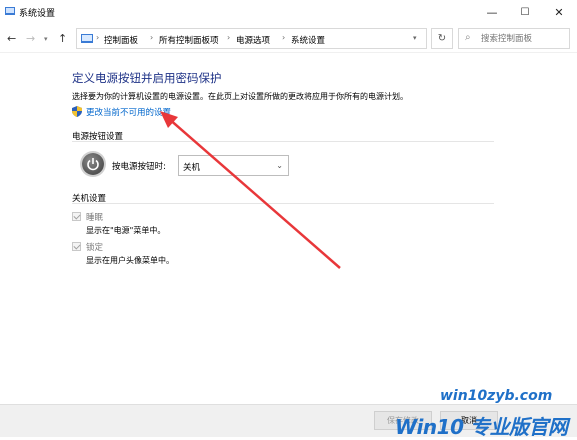 The image size is (577, 440). Describe the element at coordinates (250, 190) in the screenshot. I see `annotation-arrow-icon` at that location.